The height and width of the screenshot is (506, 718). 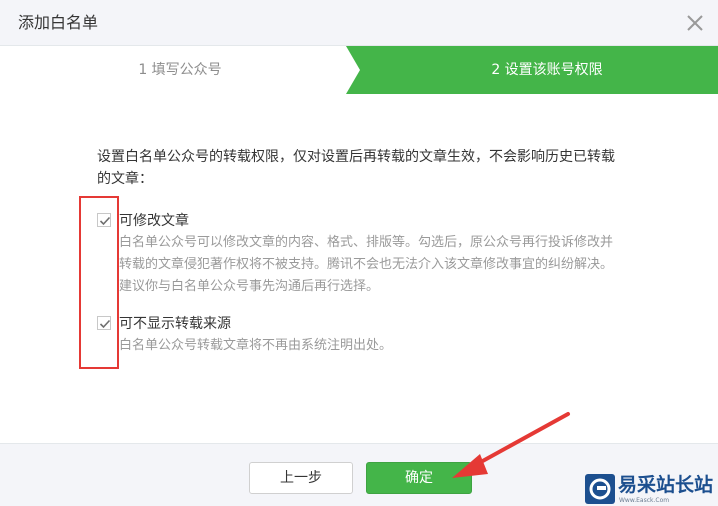 I want to click on step-1-label: 1 填写公众号, so click(x=180, y=70).